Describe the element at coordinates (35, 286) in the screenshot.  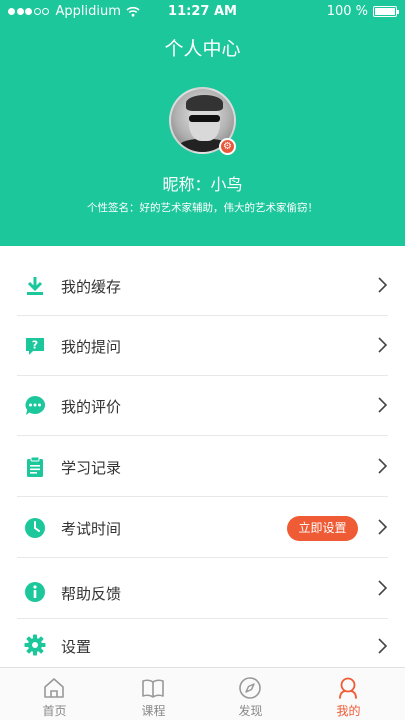
I see `download-icon` at that location.